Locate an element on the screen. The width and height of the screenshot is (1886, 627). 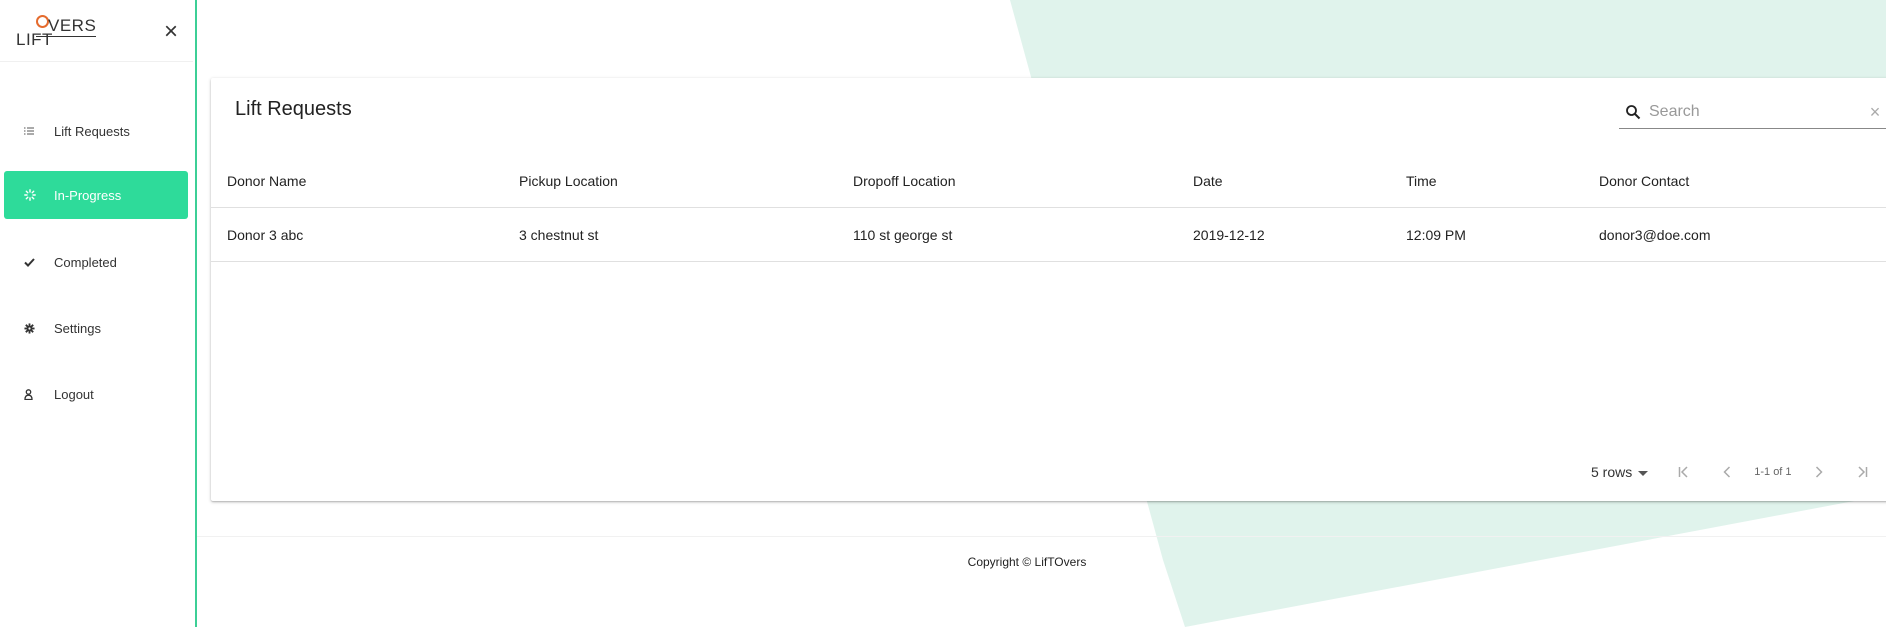
close-icon: × is located at coordinates (170, 31).